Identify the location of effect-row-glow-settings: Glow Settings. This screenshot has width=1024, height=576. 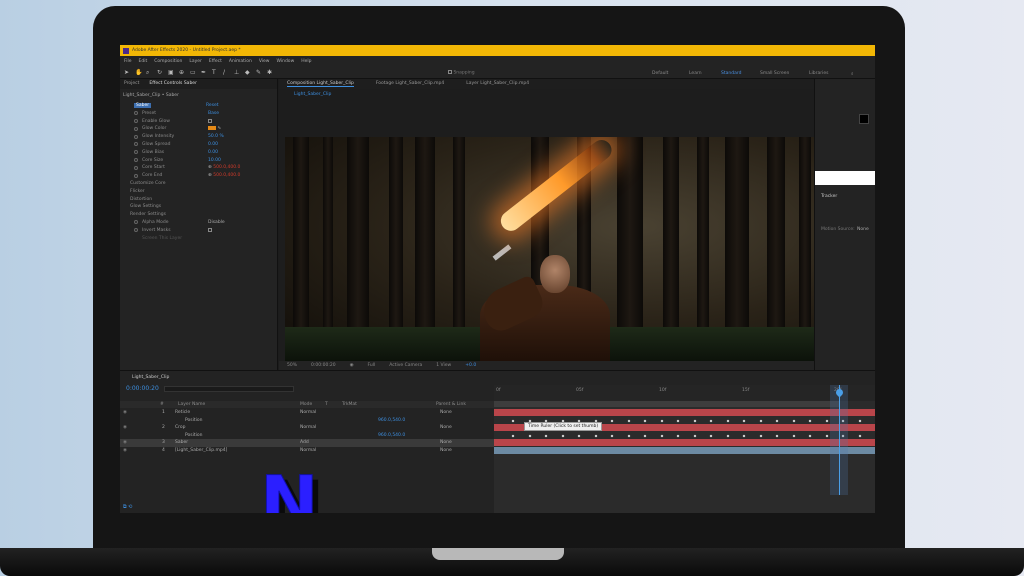
(198, 207).